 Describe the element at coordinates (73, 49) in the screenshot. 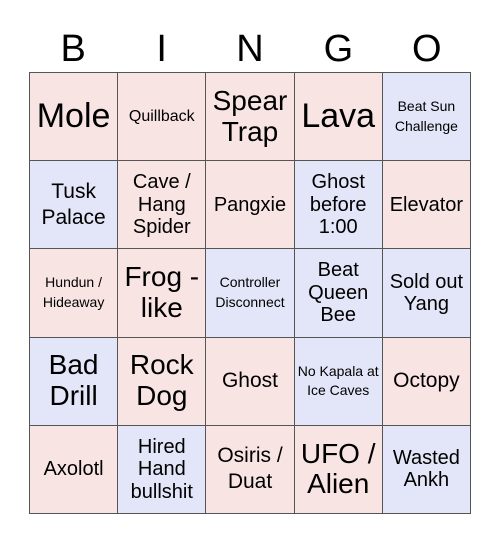

I see `header-letter-b: B` at that location.